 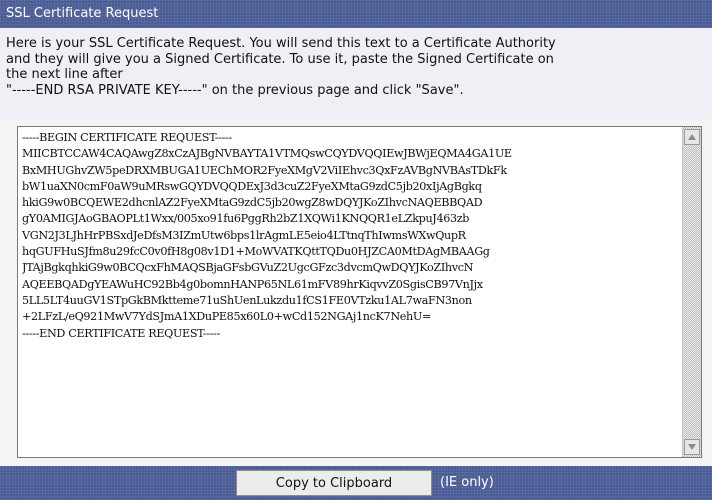 I want to click on page-title-bar: SSL Certificate Request, so click(x=356, y=14).